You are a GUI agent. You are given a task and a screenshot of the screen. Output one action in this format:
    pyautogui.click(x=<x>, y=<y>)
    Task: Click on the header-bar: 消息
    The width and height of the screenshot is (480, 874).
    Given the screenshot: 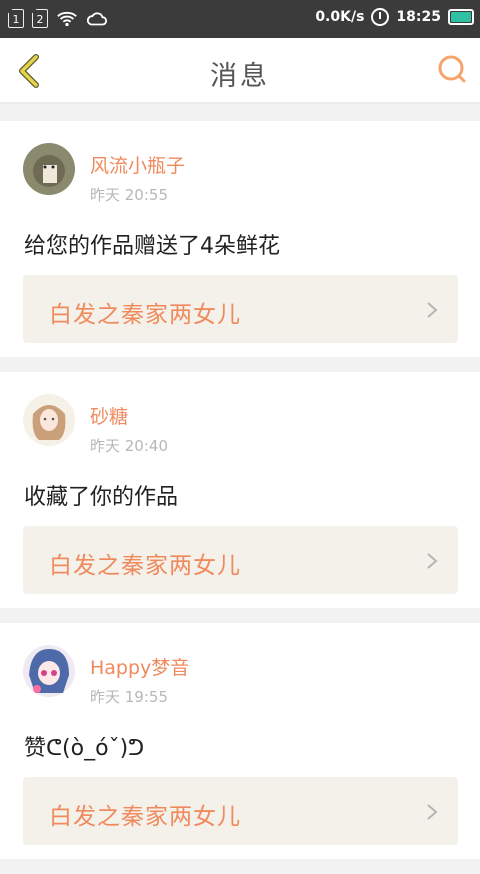 What is the action you would take?
    pyautogui.click(x=240, y=71)
    